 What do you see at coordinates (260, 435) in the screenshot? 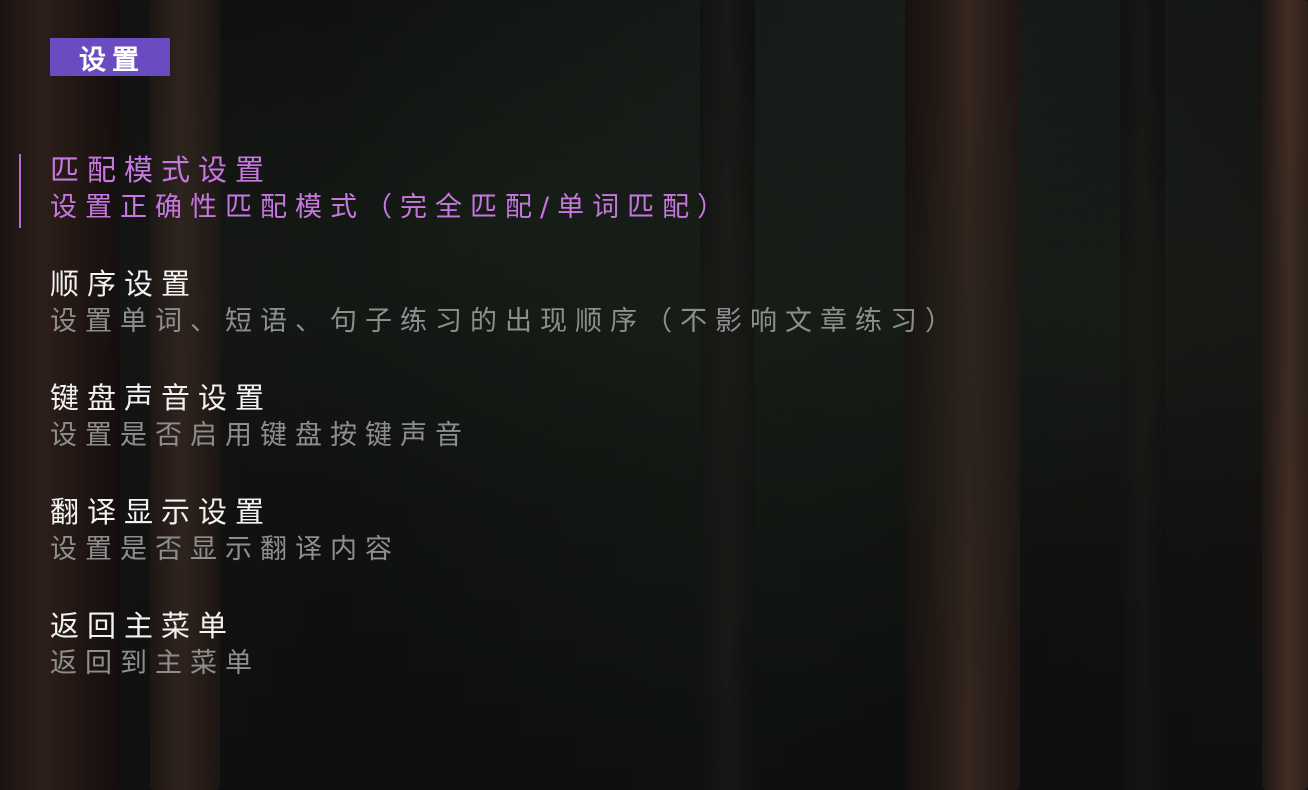
I see `menu-item-description: 设置是否启用键盘按键声音` at bounding box center [260, 435].